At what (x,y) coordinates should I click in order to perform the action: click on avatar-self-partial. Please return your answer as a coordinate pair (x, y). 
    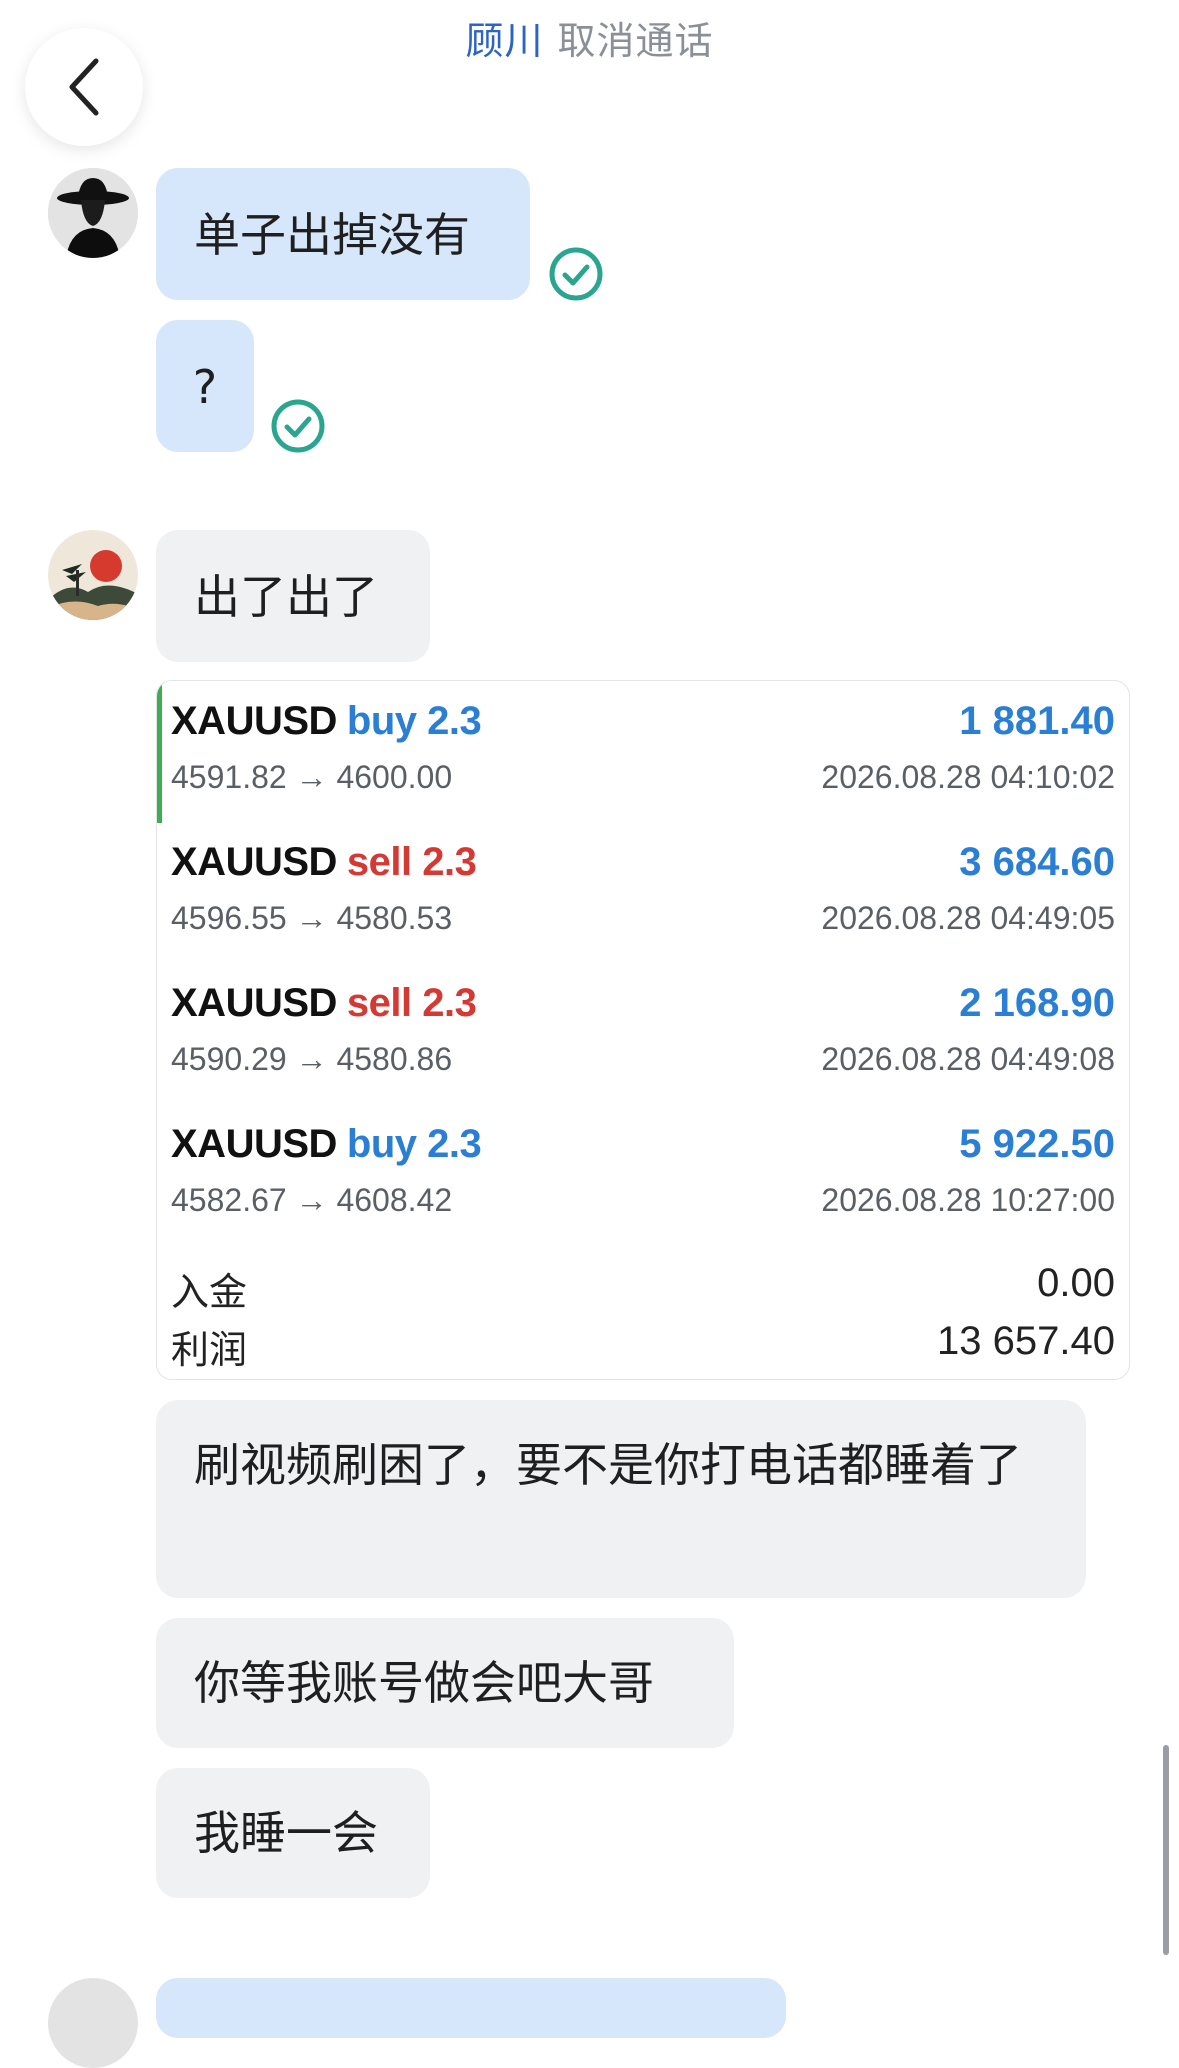
    Looking at the image, I should click on (93, 2023).